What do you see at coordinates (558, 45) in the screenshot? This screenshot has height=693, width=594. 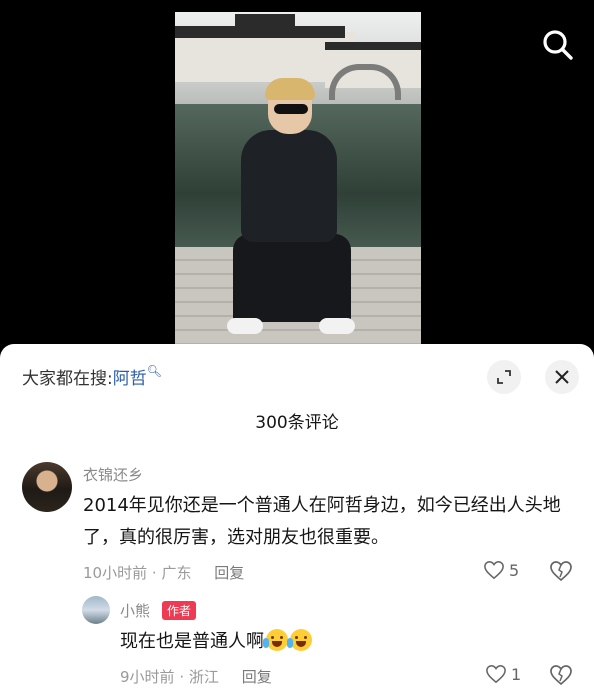 I see `search-icon` at bounding box center [558, 45].